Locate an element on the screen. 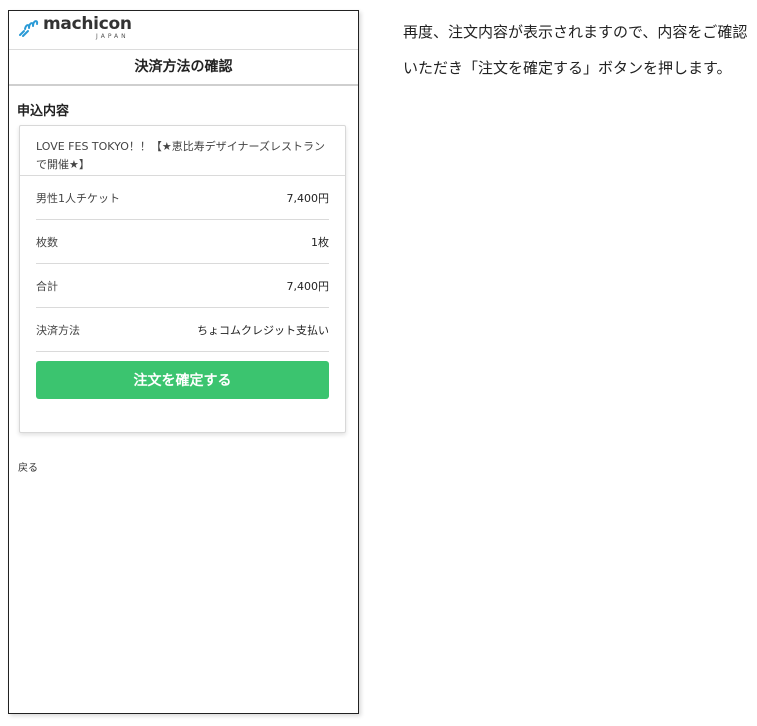 The image size is (757, 726). payment-method-label: 決済方法 is located at coordinates (58, 330).